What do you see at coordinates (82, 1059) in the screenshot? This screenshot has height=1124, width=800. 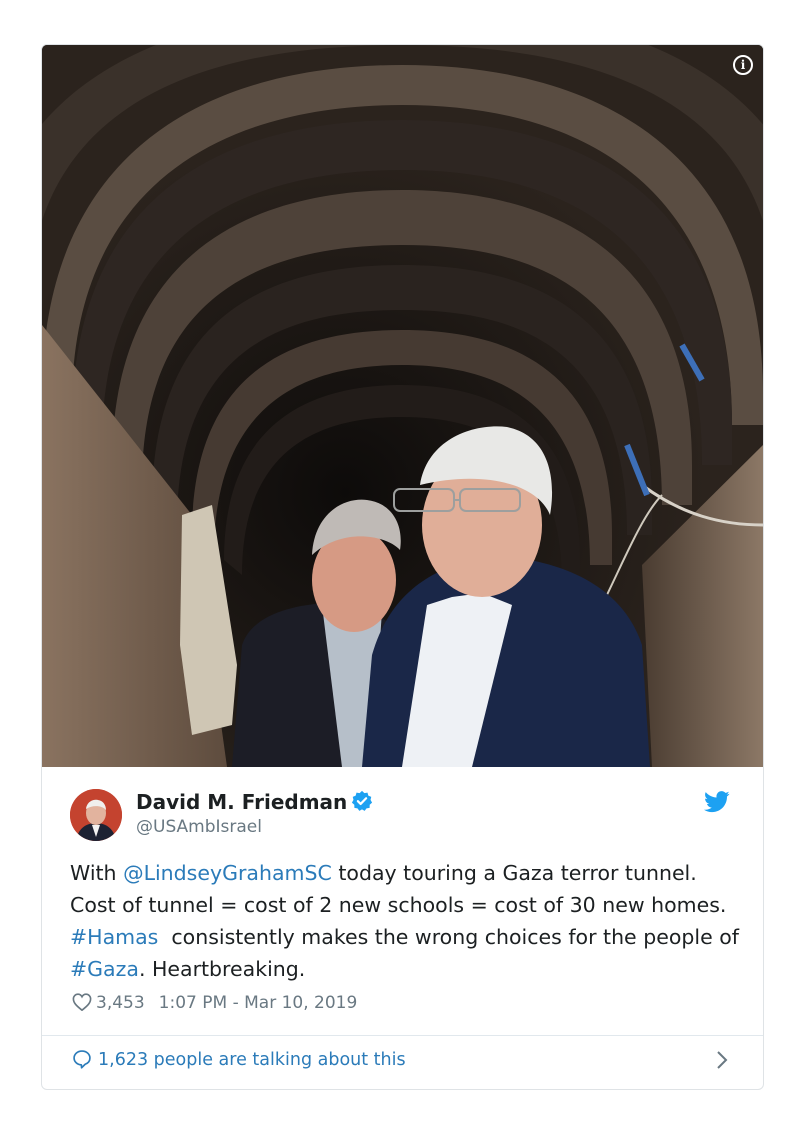 I see `speech-bubble-icon` at bounding box center [82, 1059].